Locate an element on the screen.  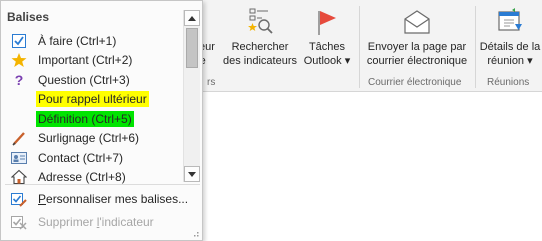
customize-tags-icon is located at coordinates (19, 199).